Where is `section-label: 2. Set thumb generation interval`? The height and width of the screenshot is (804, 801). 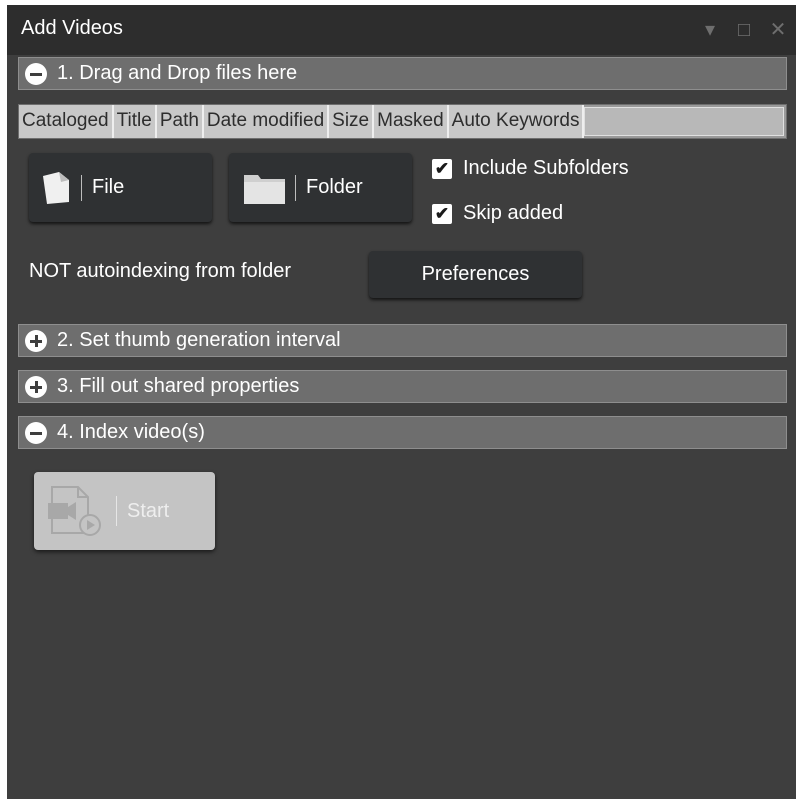 section-label: 2. Set thumb generation interval is located at coordinates (199, 340).